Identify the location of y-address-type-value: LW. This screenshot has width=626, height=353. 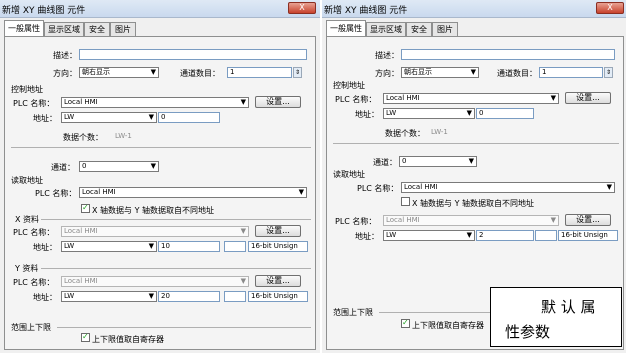
(69, 296).